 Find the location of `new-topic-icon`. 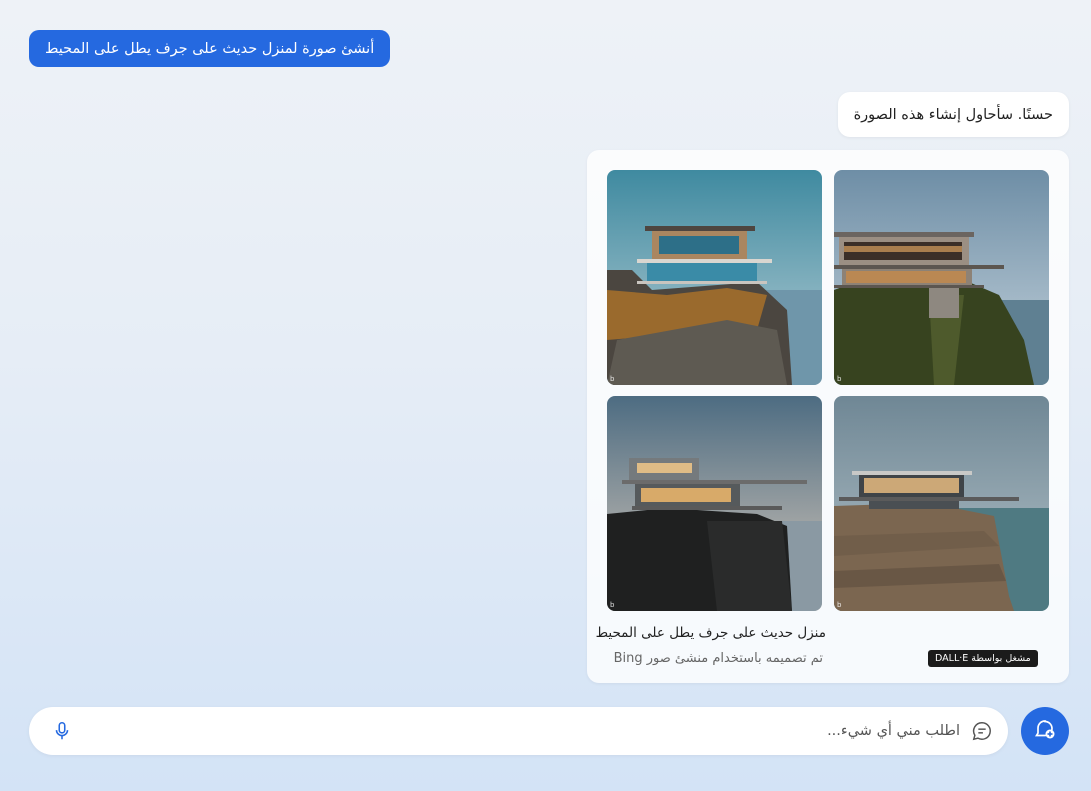

new-topic-icon is located at coordinates (1045, 731).